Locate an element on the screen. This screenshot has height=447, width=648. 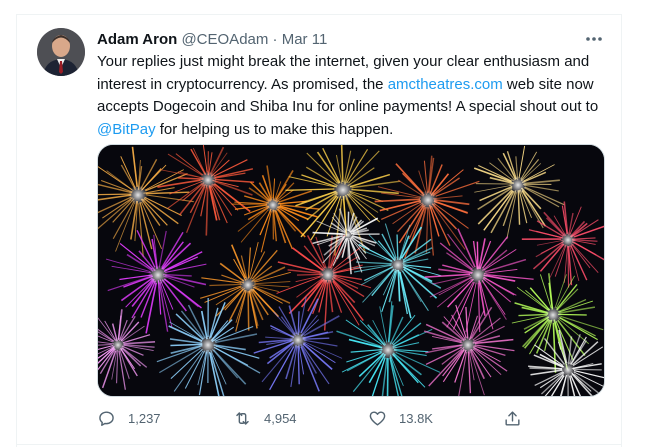
profile-photo is located at coordinates (61, 52).